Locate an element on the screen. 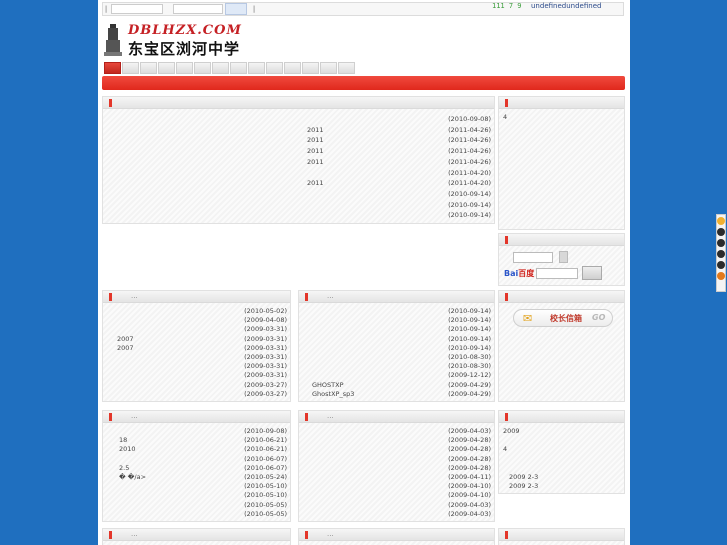  item-date: (2009-04-28) is located at coordinates (469, 449).